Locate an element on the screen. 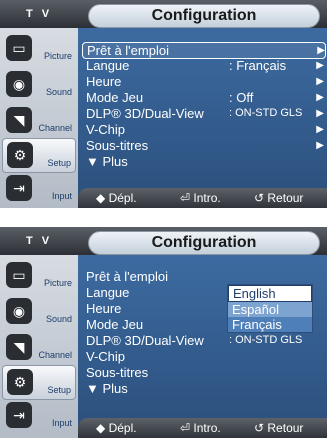 The image size is (327, 438). language-dropdown: English Español Français is located at coordinates (270, 308).